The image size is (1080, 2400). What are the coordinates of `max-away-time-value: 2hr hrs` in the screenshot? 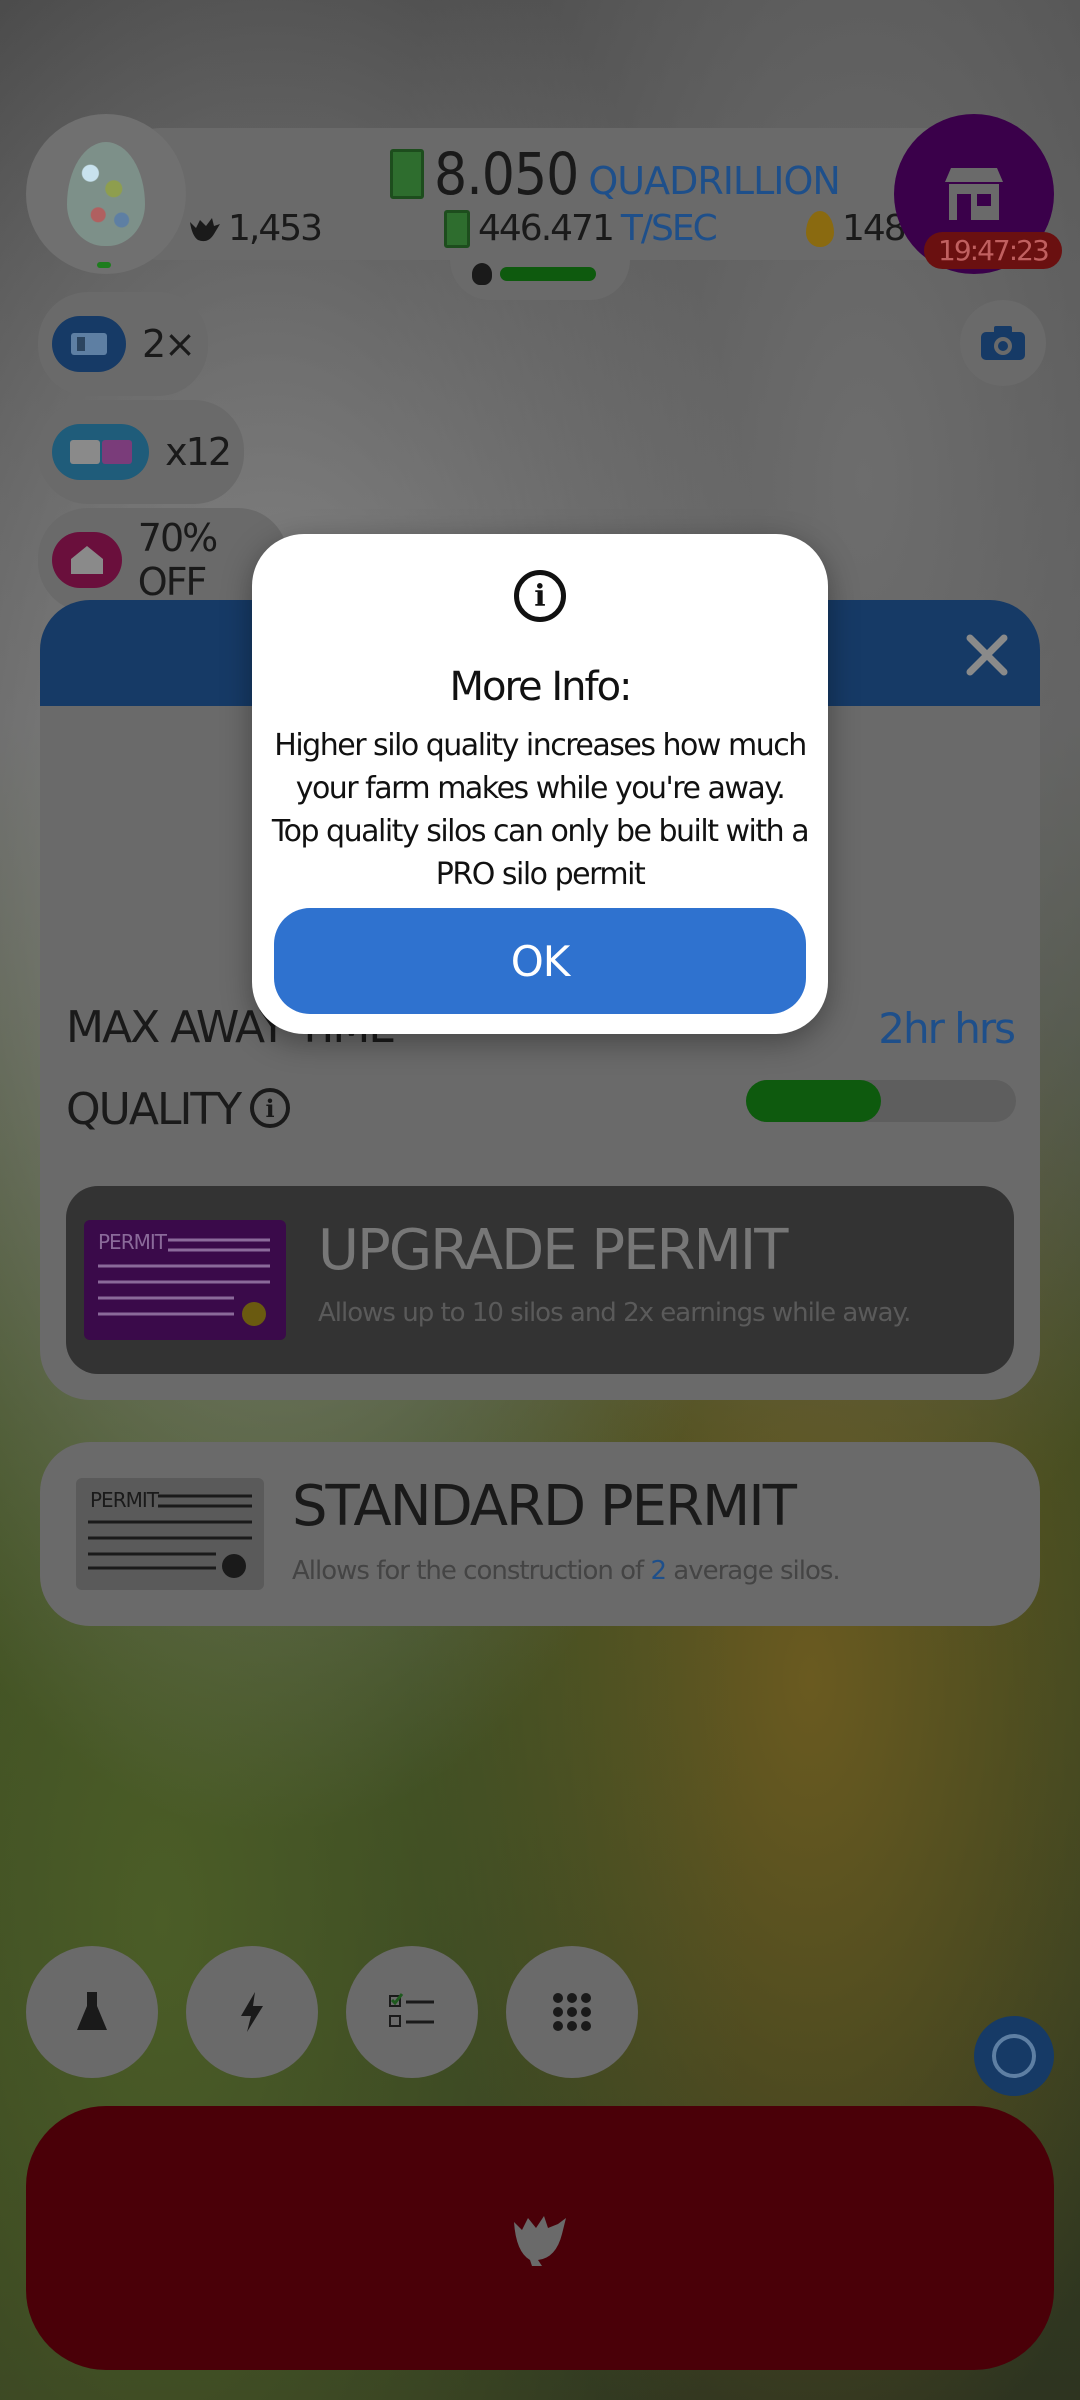 It's located at (947, 1028).